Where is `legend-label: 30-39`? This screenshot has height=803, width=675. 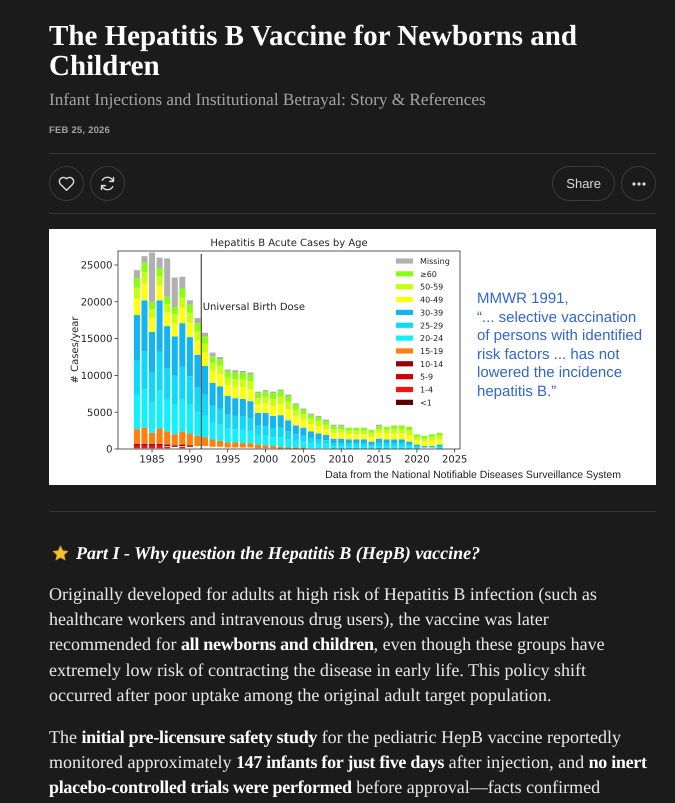 legend-label: 30-39 is located at coordinates (432, 313).